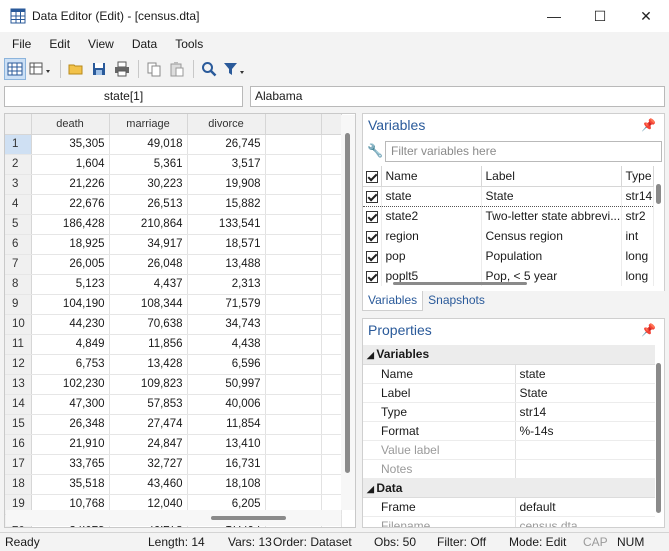 Image resolution: width=669 pixels, height=551 pixels. What do you see at coordinates (70, 424) in the screenshot?
I see `grid-cell-death: 26,348` at bounding box center [70, 424].